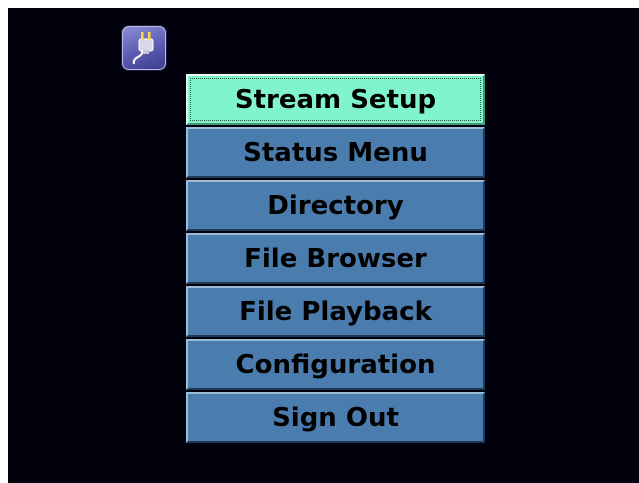 The height and width of the screenshot is (483, 639). Describe the element at coordinates (335, 205) in the screenshot. I see `menu-item-directory: Directory` at that location.